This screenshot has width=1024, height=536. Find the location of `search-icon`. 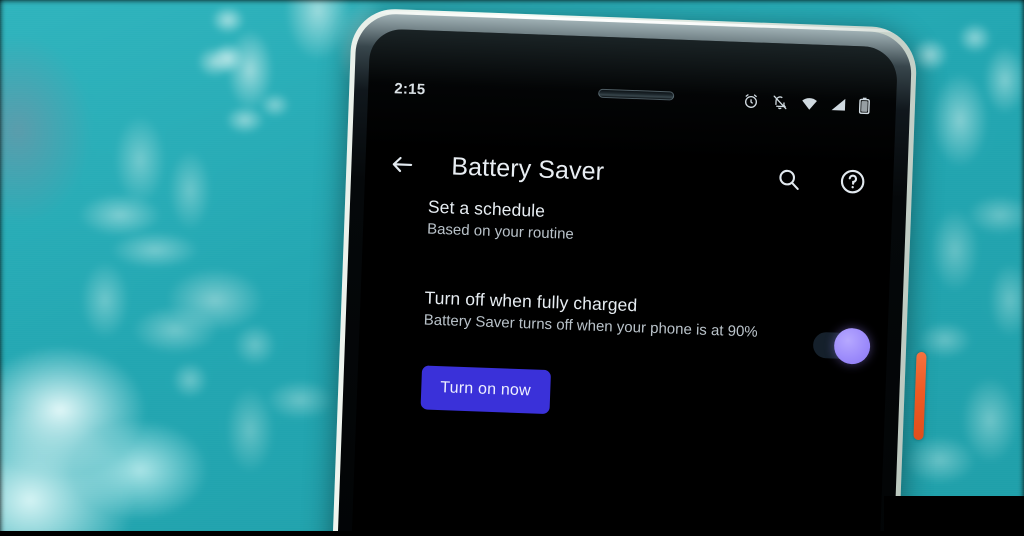

search-icon is located at coordinates (788, 178).